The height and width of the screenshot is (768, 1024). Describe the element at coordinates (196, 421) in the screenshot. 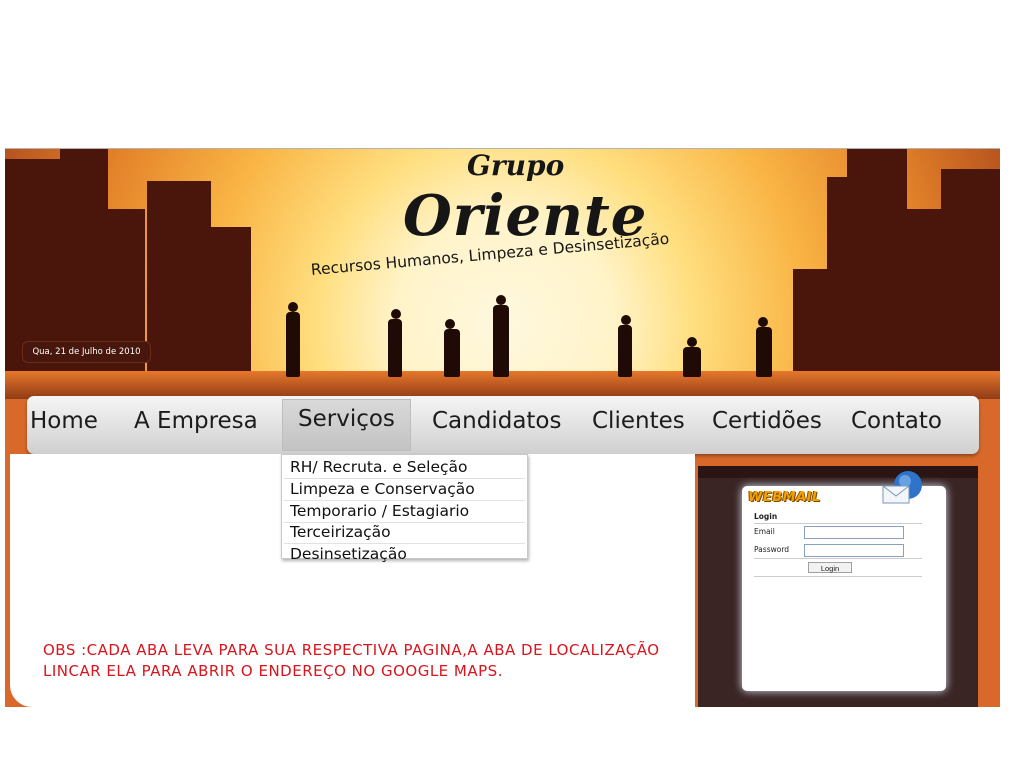

I see `nav-a-empresa: A Empresa` at that location.